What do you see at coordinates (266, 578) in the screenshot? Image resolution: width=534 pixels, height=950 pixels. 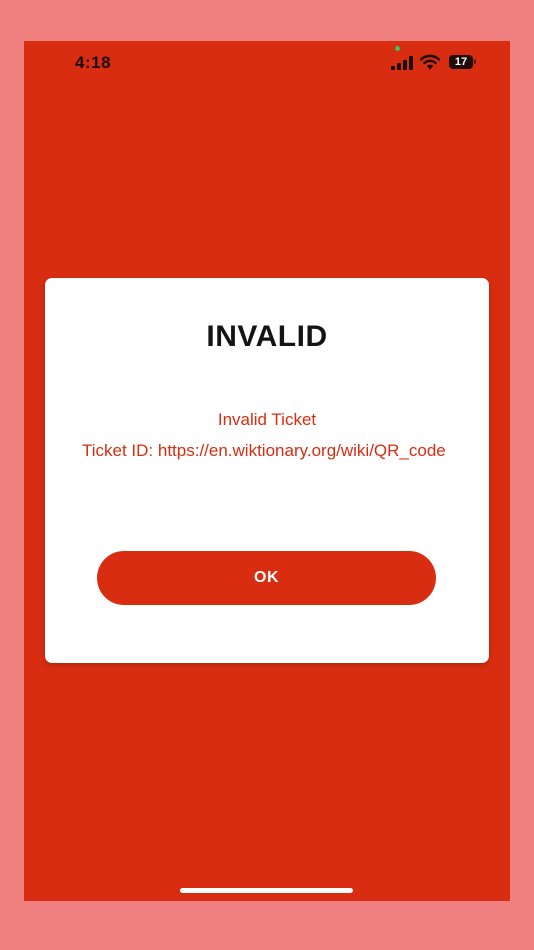 I see `ok-button: OK` at bounding box center [266, 578].